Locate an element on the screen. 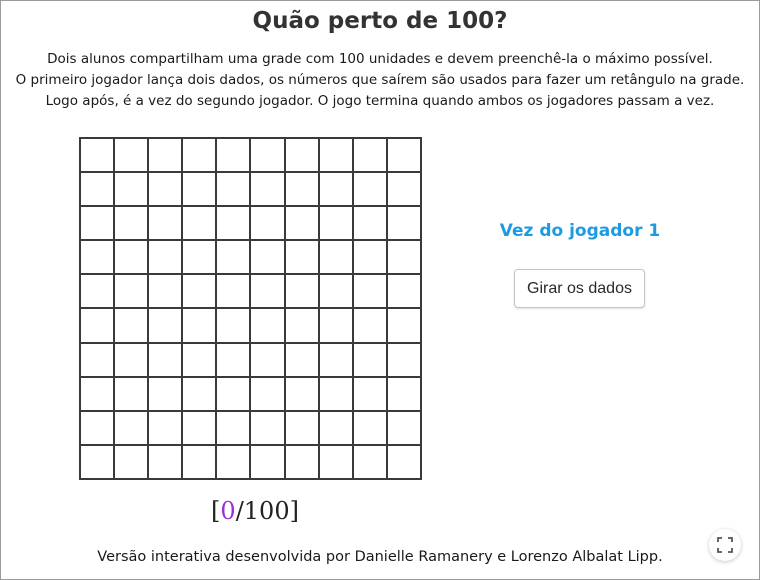 The width and height of the screenshot is (760, 580). roll-dice-button: Girar os dados is located at coordinates (579, 288).